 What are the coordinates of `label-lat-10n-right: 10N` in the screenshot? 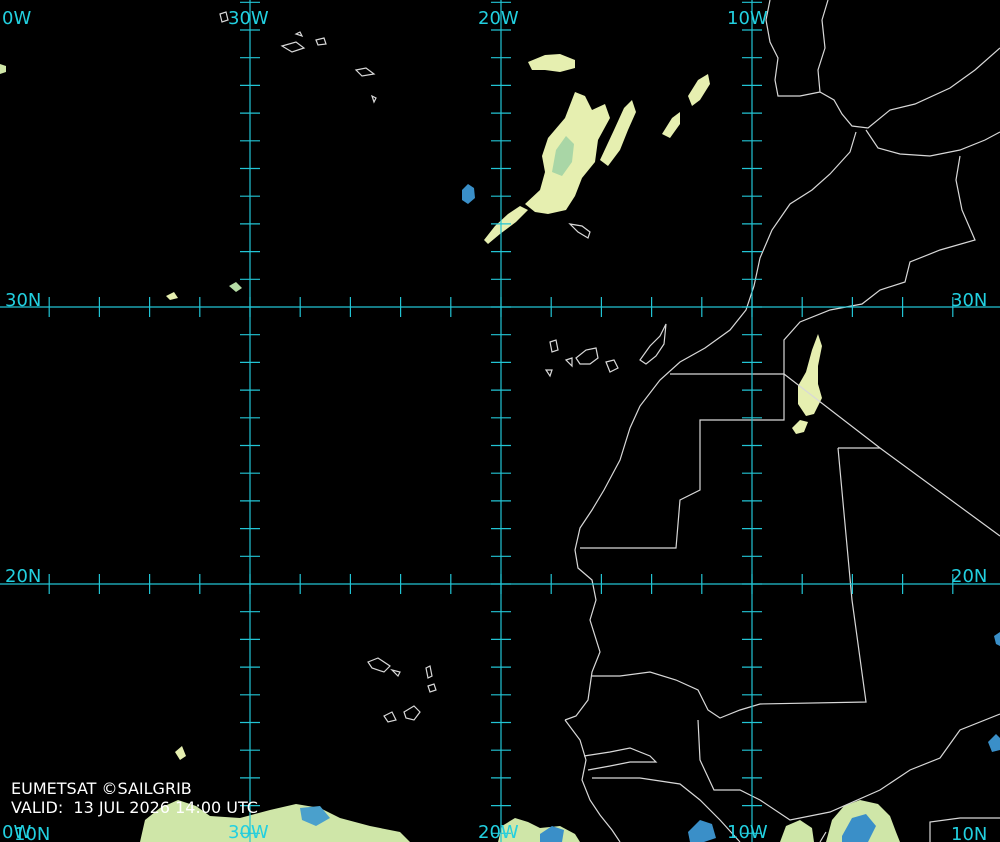 It's located at (969, 833).